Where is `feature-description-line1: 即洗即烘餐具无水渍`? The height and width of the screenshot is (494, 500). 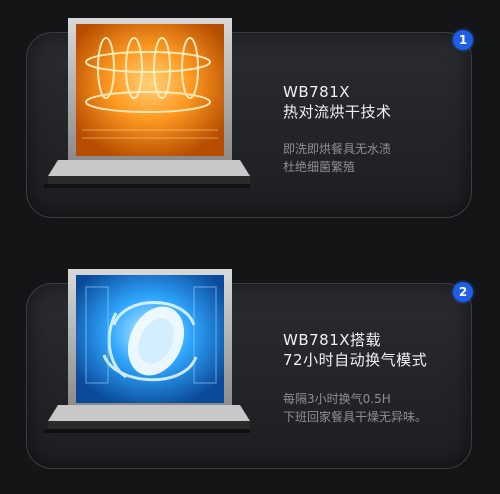 feature-description-line1: 即洗即烘餐具无水渍 is located at coordinates (337, 149).